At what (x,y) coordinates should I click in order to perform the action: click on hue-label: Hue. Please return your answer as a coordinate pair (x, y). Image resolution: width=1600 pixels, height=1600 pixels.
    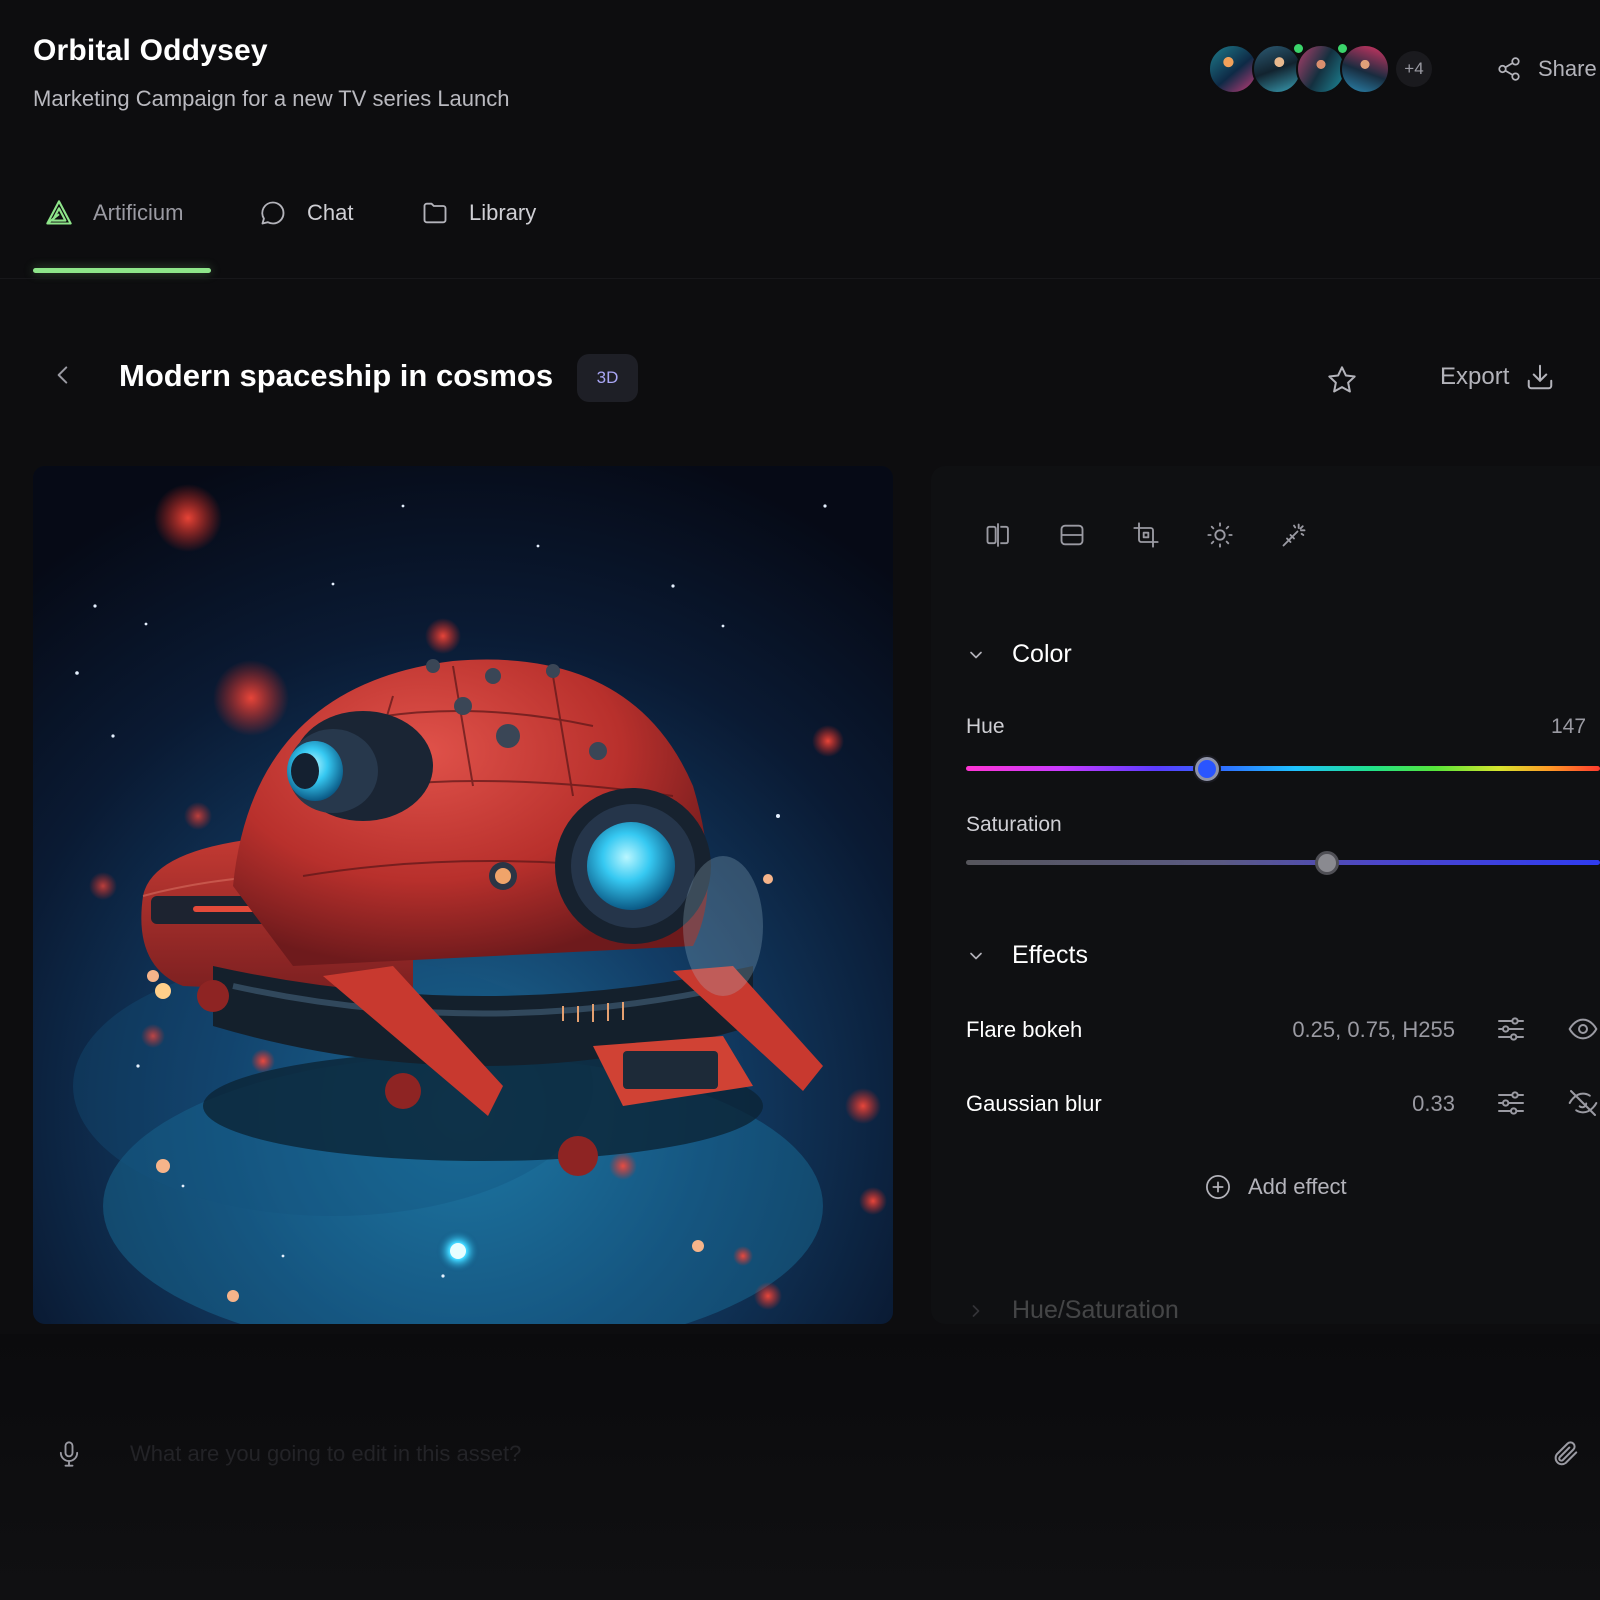
    Looking at the image, I should click on (985, 726).